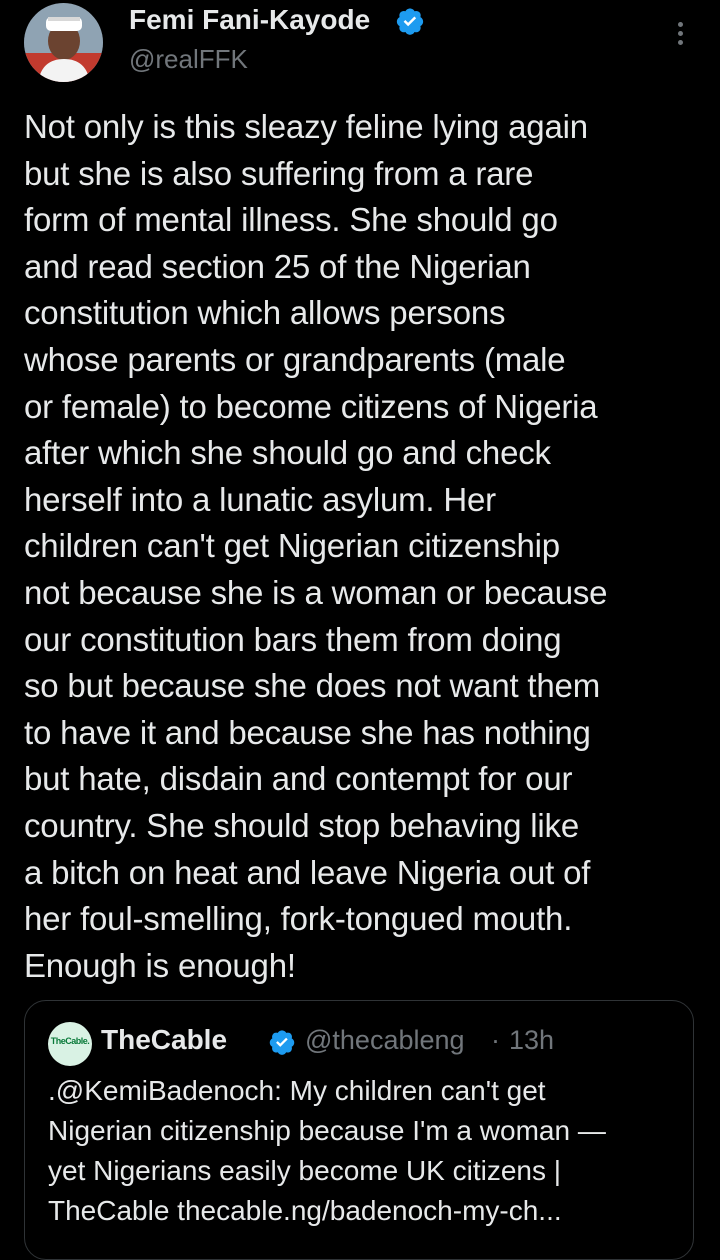  What do you see at coordinates (680, 36) in the screenshot?
I see `more-options-icon` at bounding box center [680, 36].